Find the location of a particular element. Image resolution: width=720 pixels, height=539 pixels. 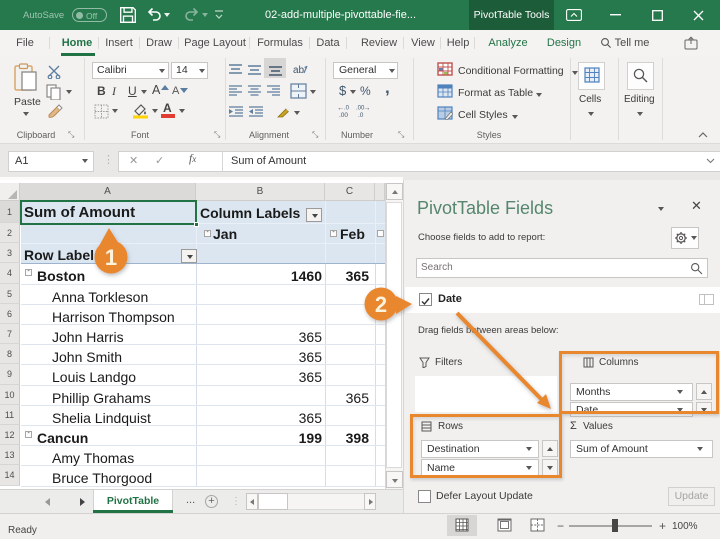

svg-text: ab is located at coordinates (299, 70).